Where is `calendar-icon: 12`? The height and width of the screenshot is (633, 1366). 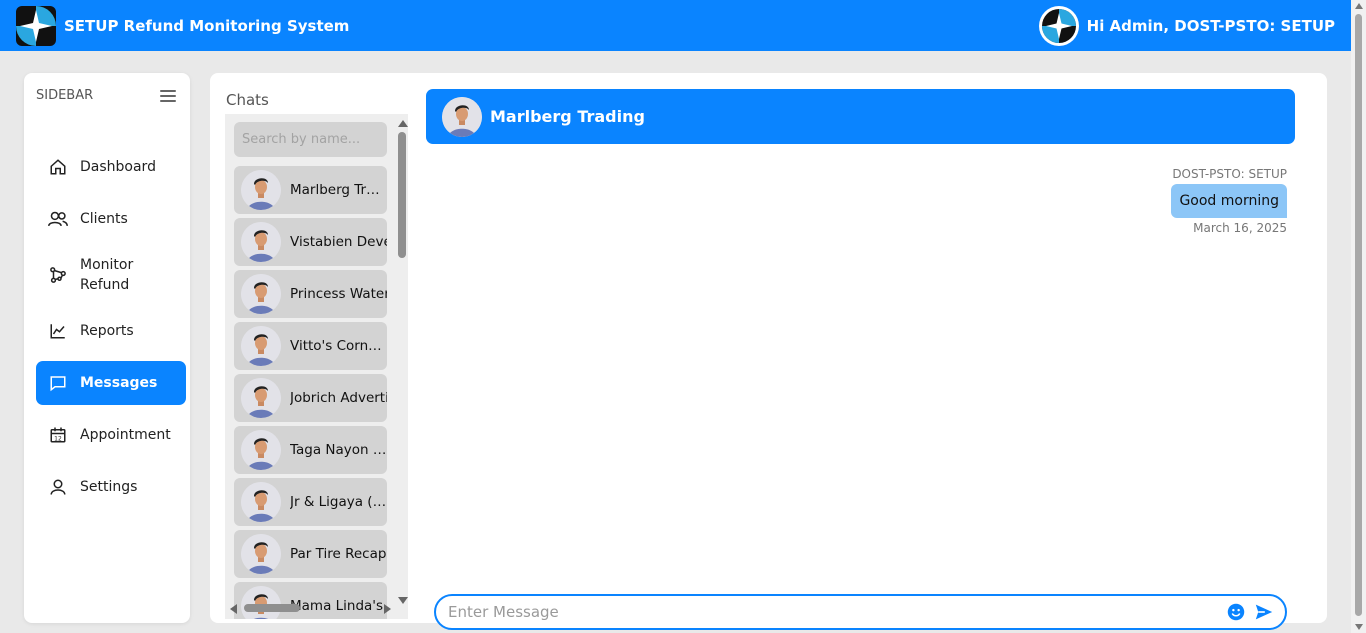 calendar-icon: 12 is located at coordinates (58, 435).